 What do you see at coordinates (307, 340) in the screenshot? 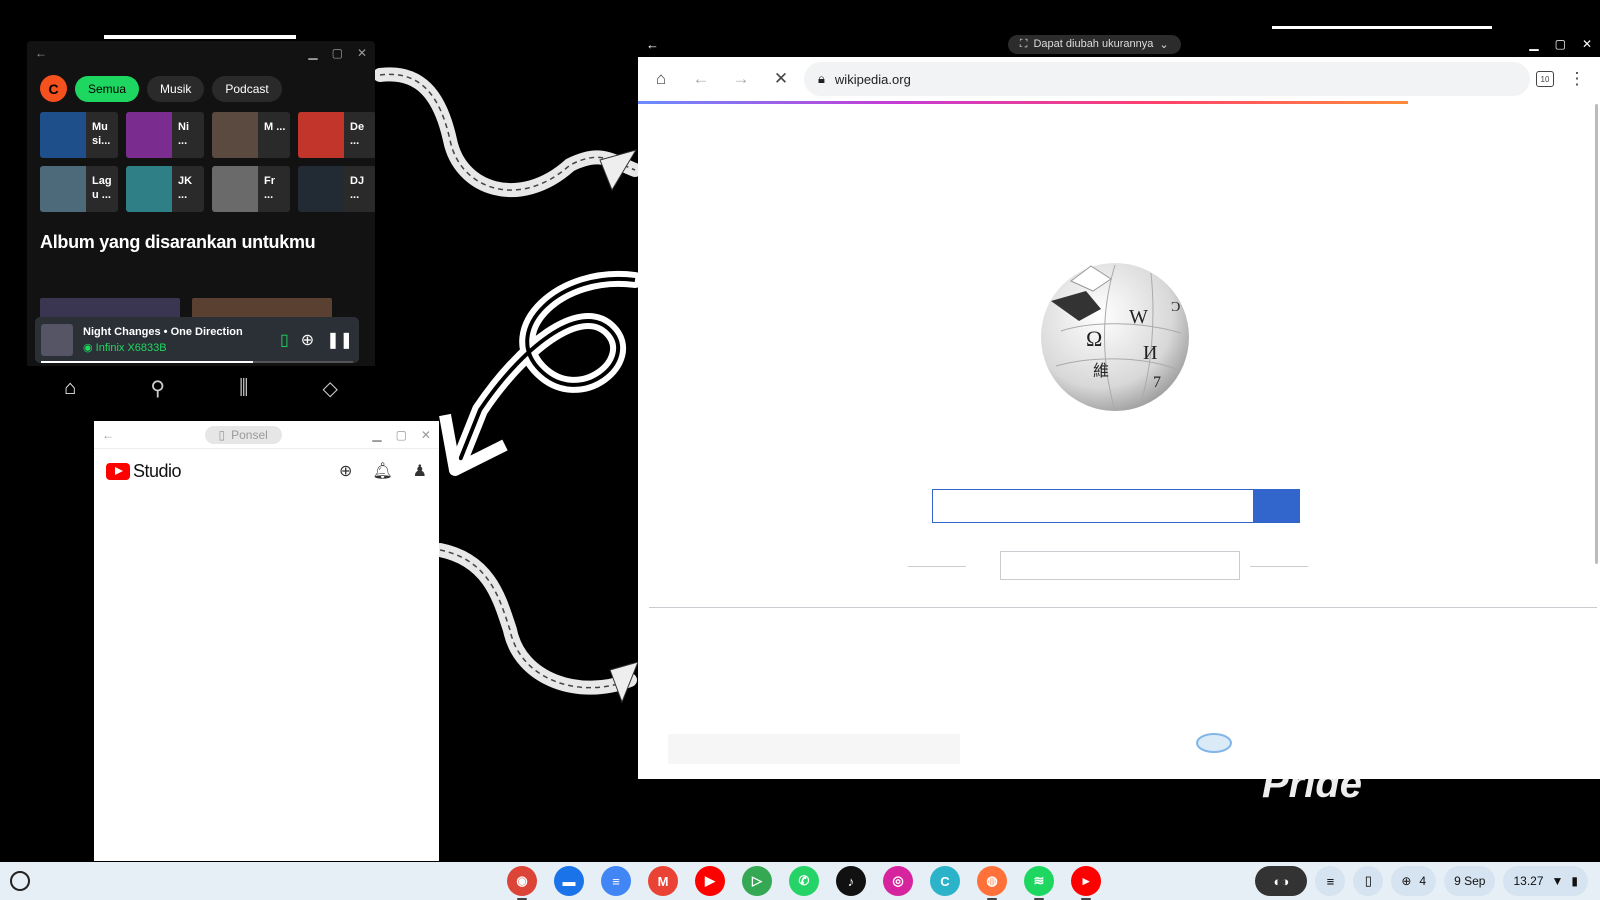
I see `add-icon: ⊕` at bounding box center [307, 340].